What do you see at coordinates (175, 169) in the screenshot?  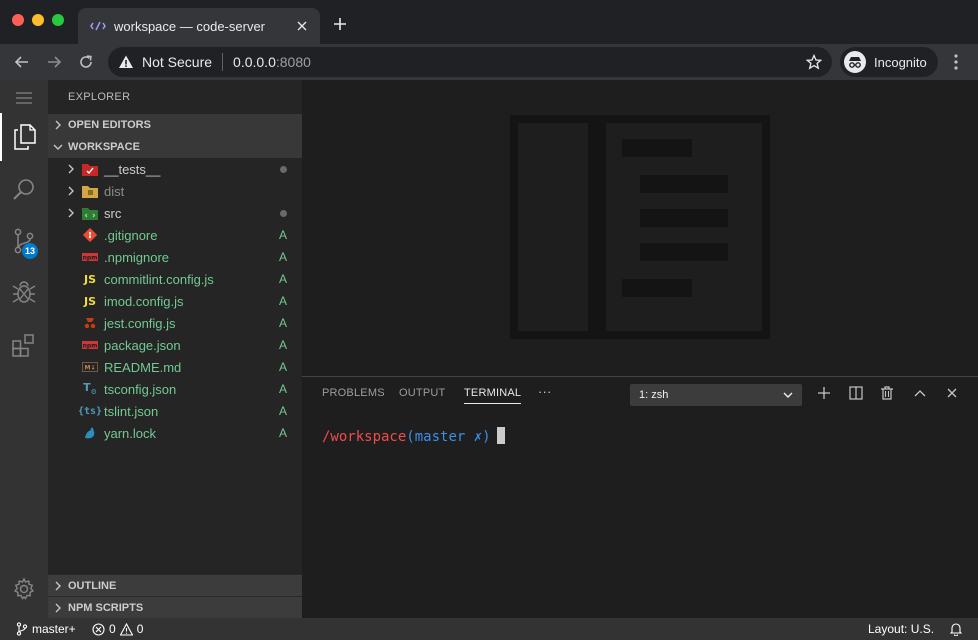 I see `tree-folder-0: __tests__` at bounding box center [175, 169].